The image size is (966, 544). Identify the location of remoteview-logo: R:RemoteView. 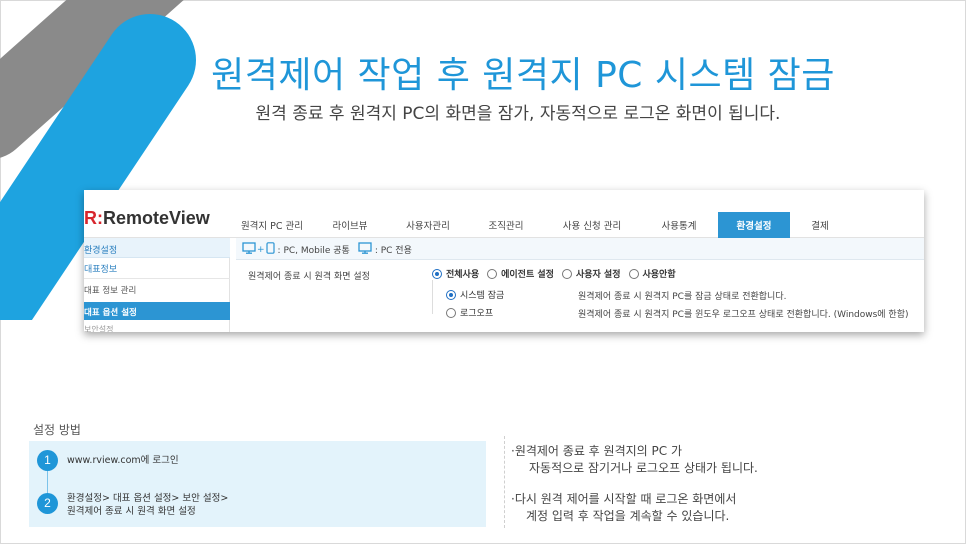
(147, 218).